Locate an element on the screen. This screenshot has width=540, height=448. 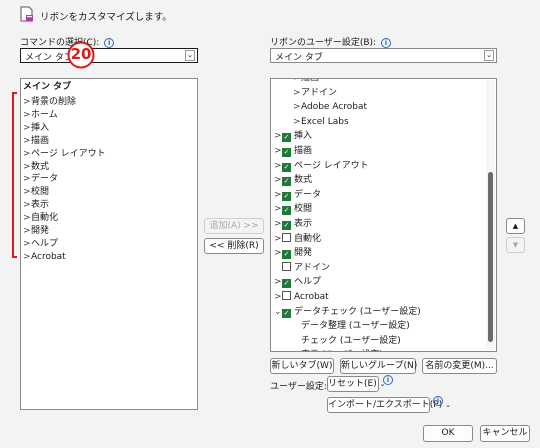
import-export-button: インポート/エクスポート(P) ⌄ is located at coordinates (389, 405).